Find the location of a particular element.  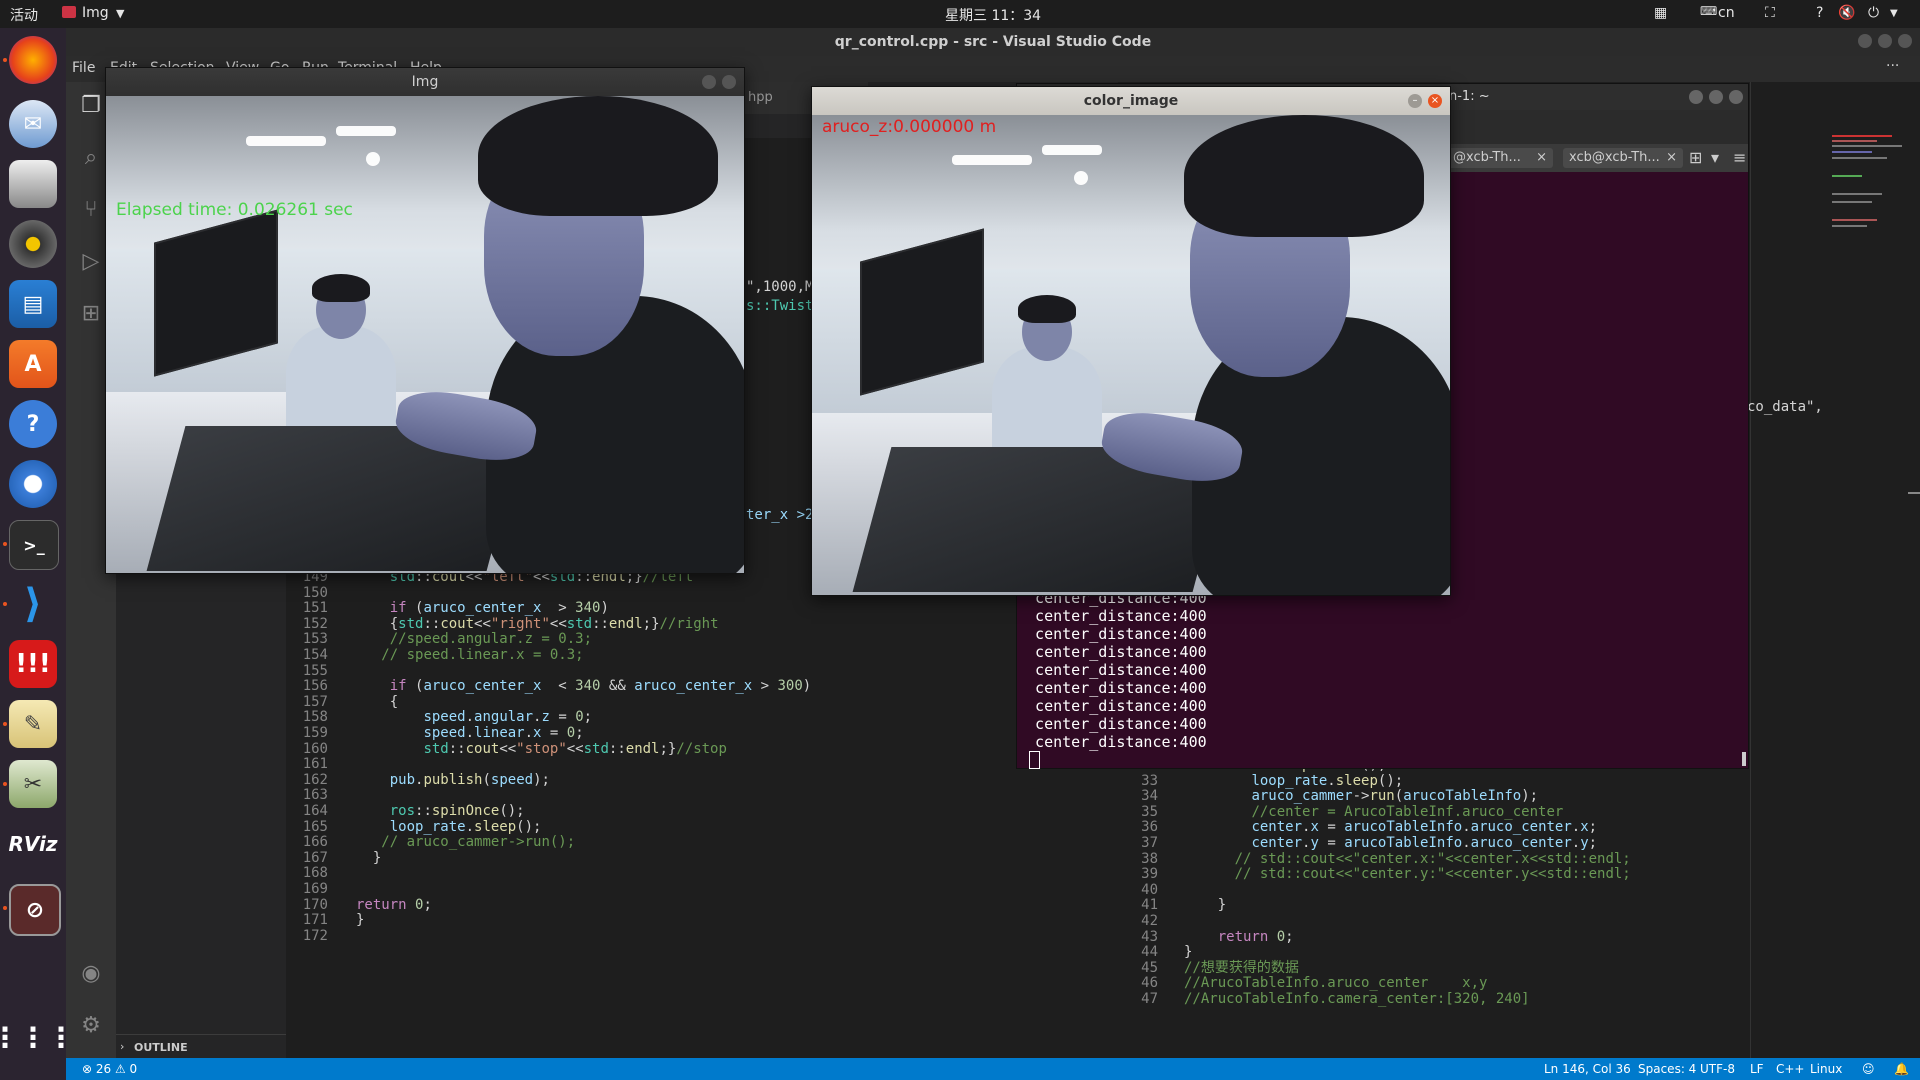

encoding: UTF-8 is located at coordinates (1717, 1069).